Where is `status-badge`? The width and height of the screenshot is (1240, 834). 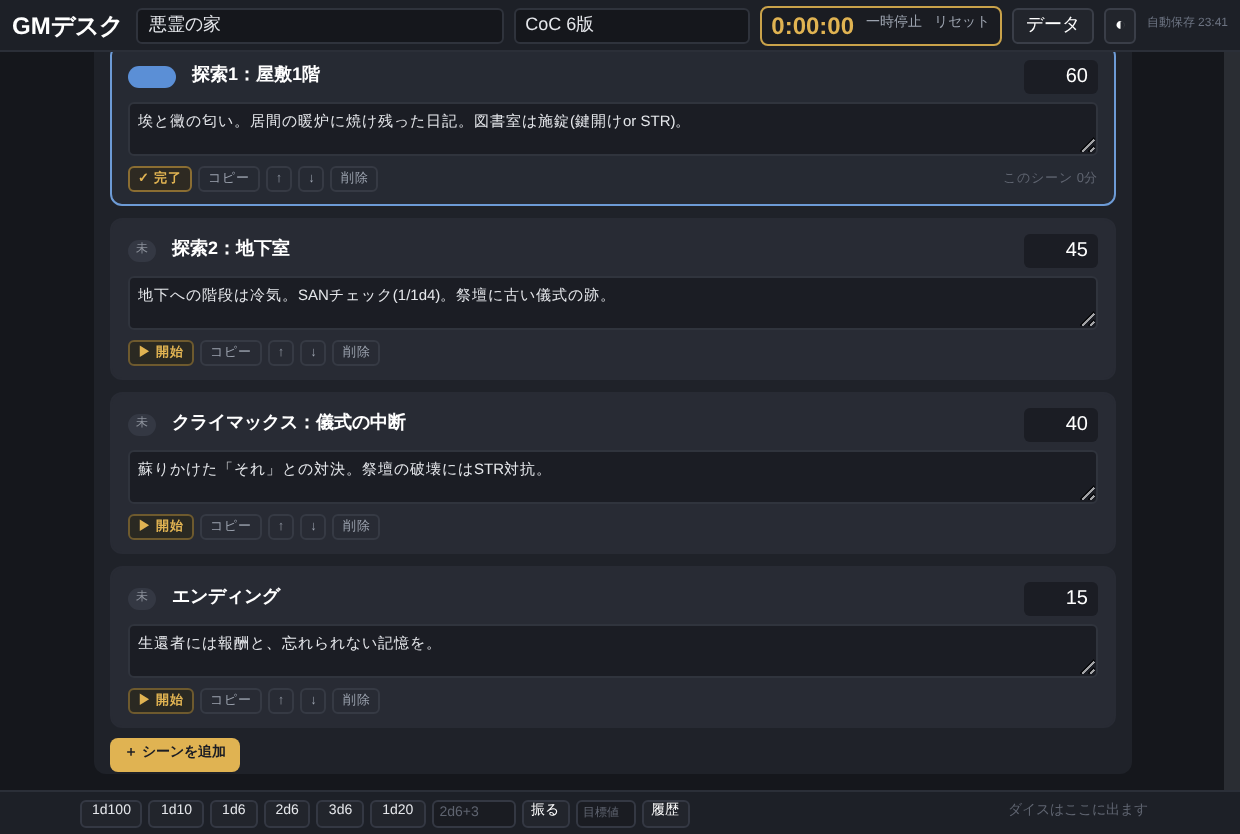 status-badge is located at coordinates (152, 76).